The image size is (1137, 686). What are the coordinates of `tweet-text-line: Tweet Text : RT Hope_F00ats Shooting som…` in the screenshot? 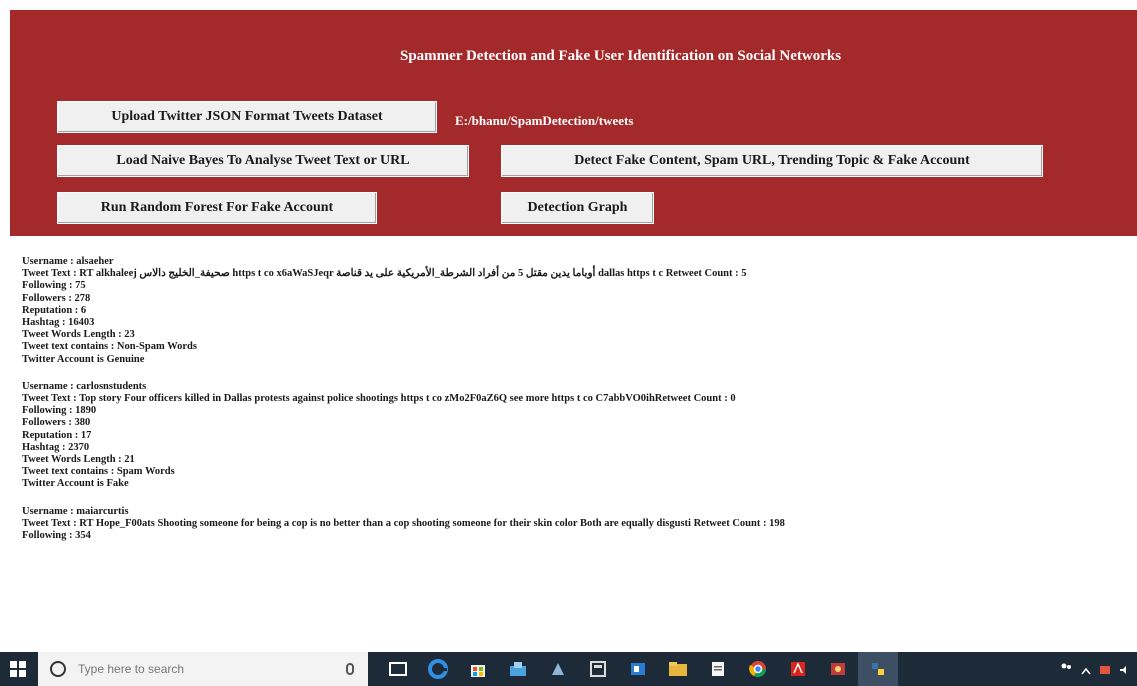 It's located at (403, 523).